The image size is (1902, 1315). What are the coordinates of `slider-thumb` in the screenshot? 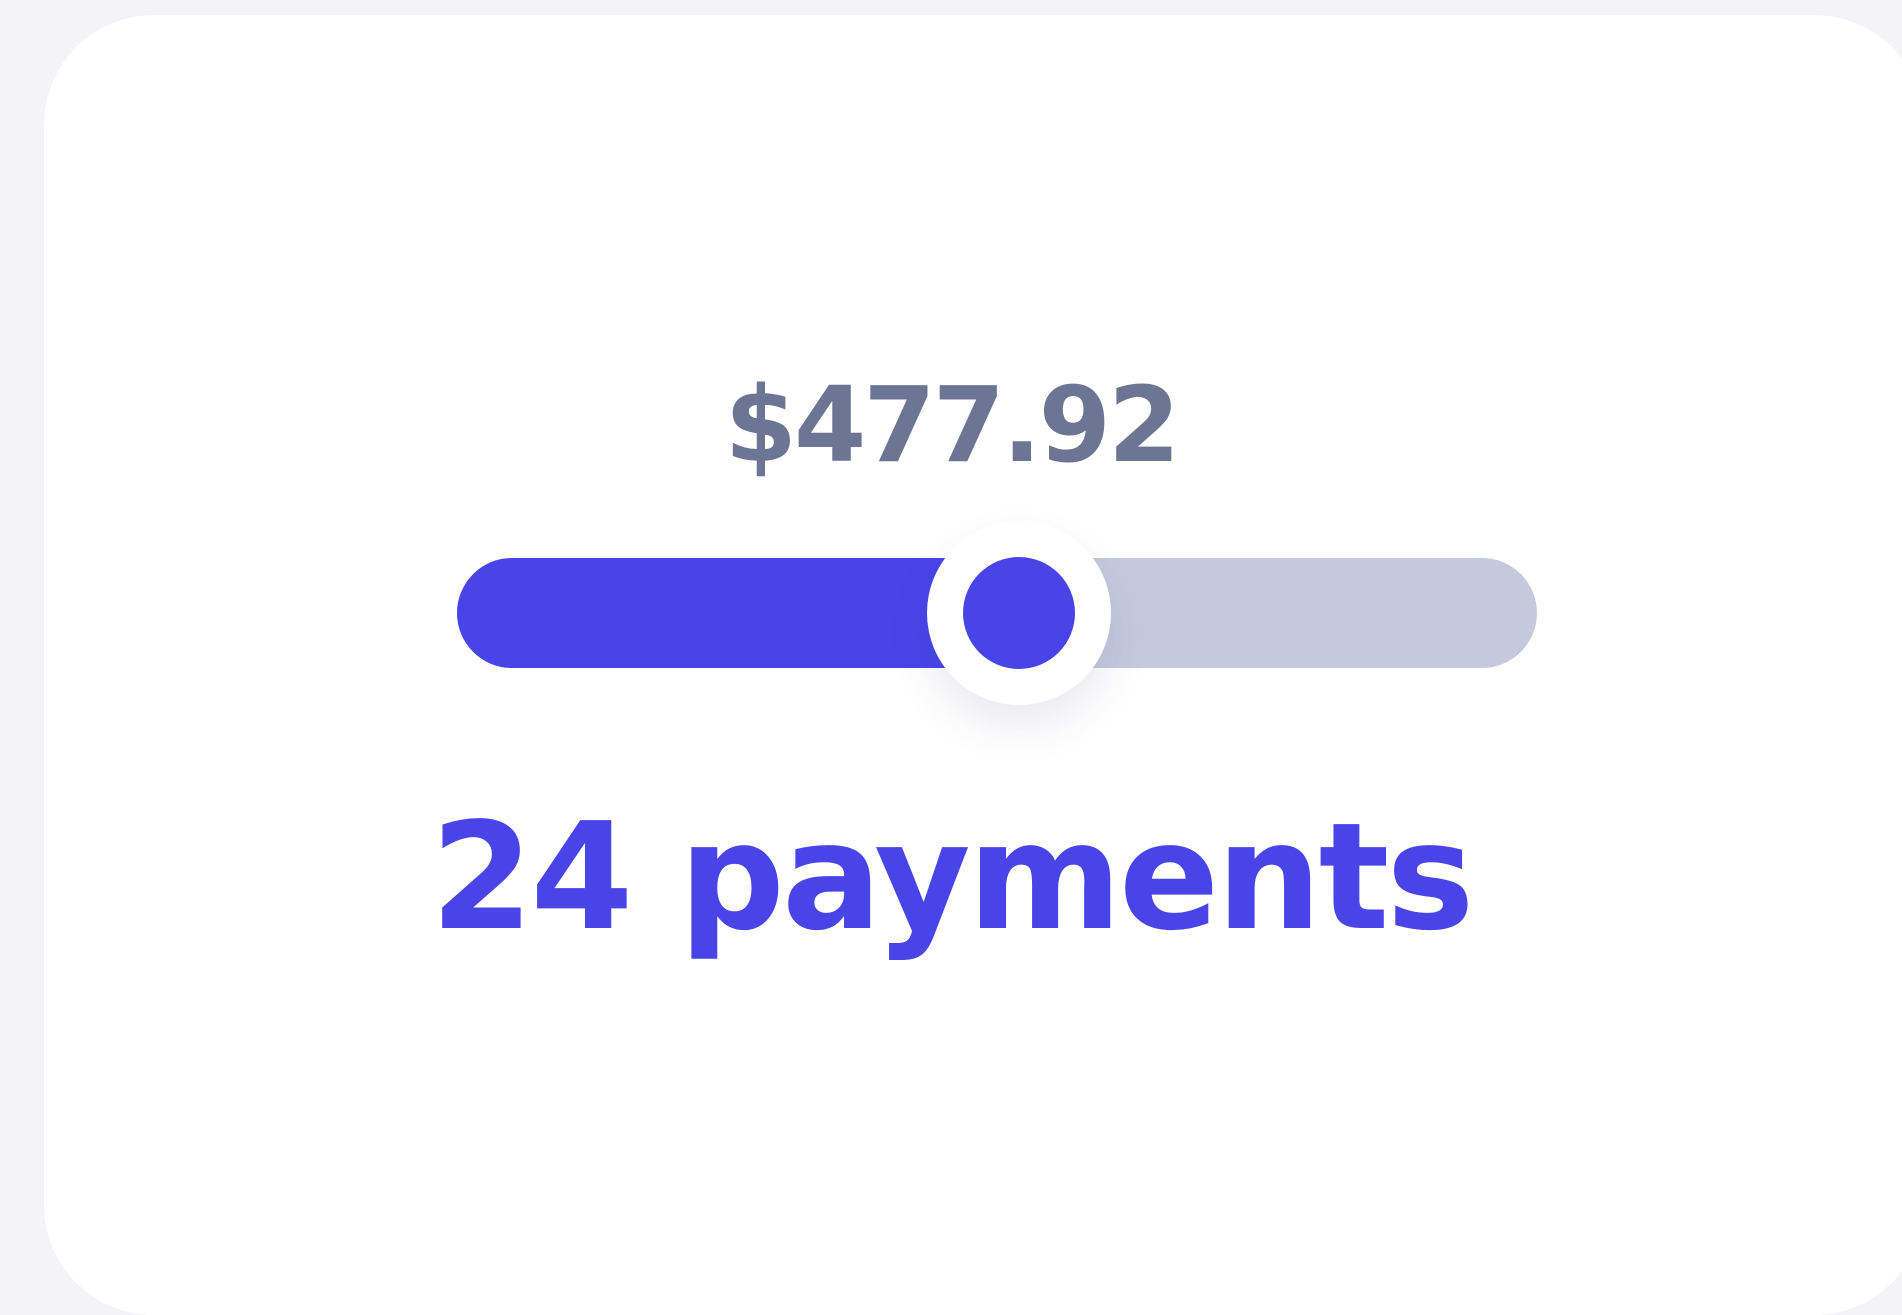 It's located at (1018, 613).